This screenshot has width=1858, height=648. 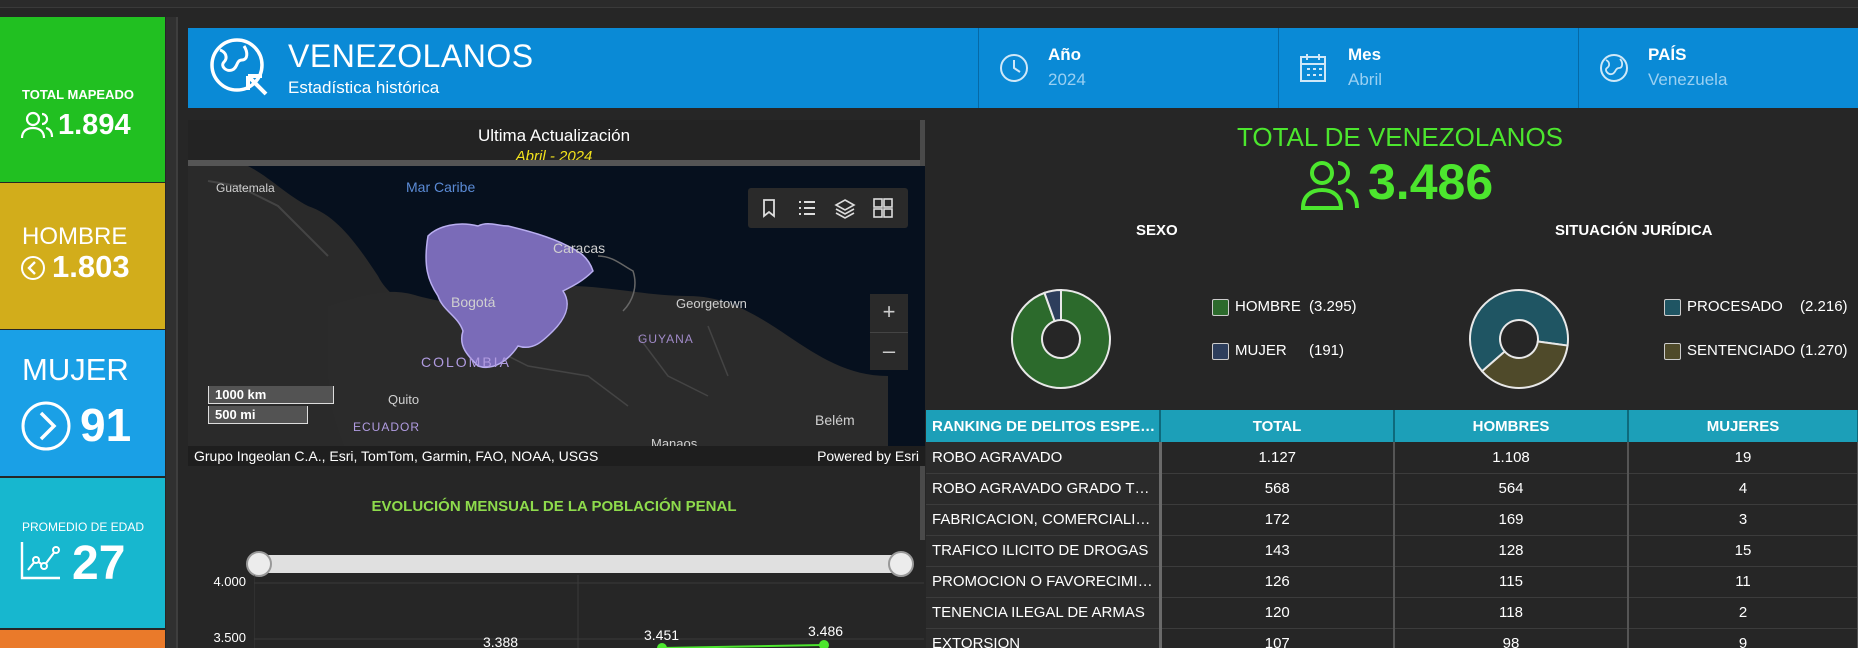 What do you see at coordinates (1511, 613) in the screenshot?
I see `table-cell: 118` at bounding box center [1511, 613].